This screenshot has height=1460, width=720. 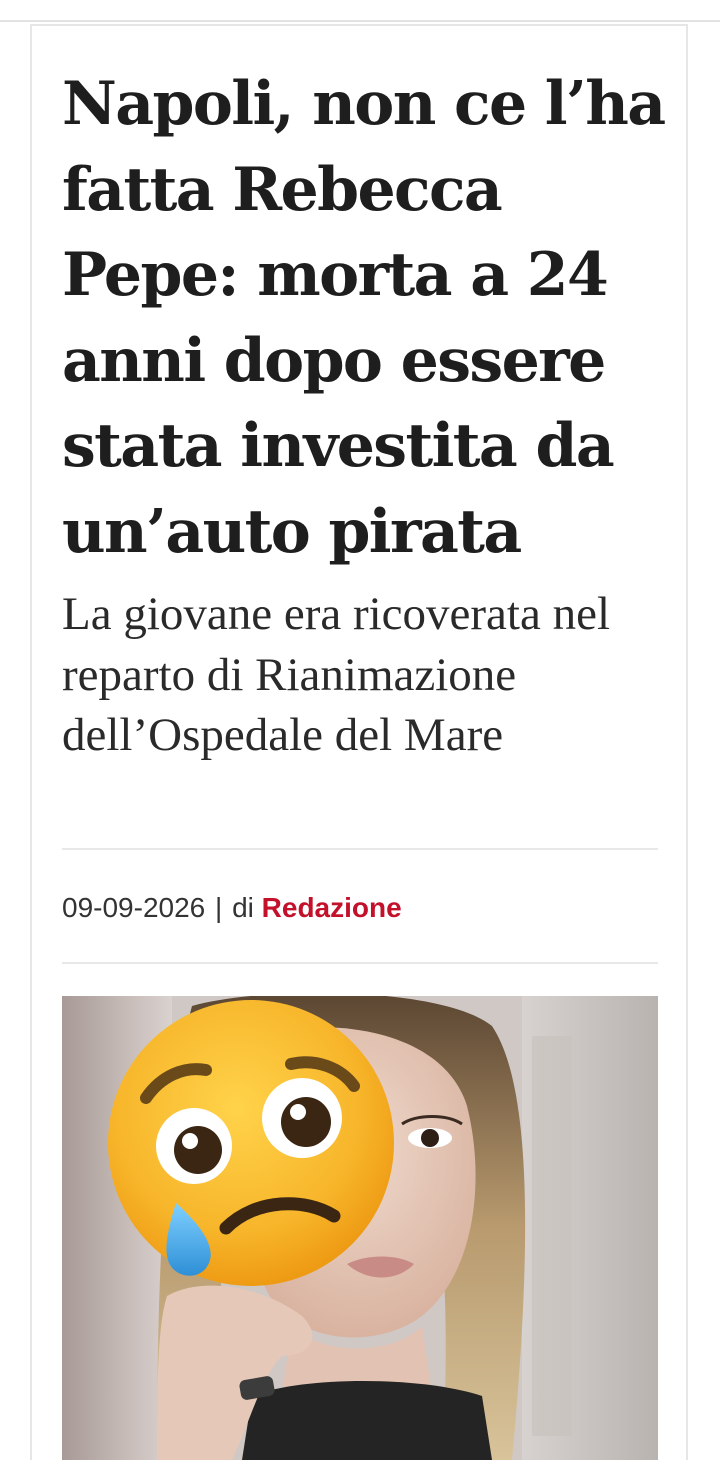 I want to click on top-divider, so click(x=360, y=21).